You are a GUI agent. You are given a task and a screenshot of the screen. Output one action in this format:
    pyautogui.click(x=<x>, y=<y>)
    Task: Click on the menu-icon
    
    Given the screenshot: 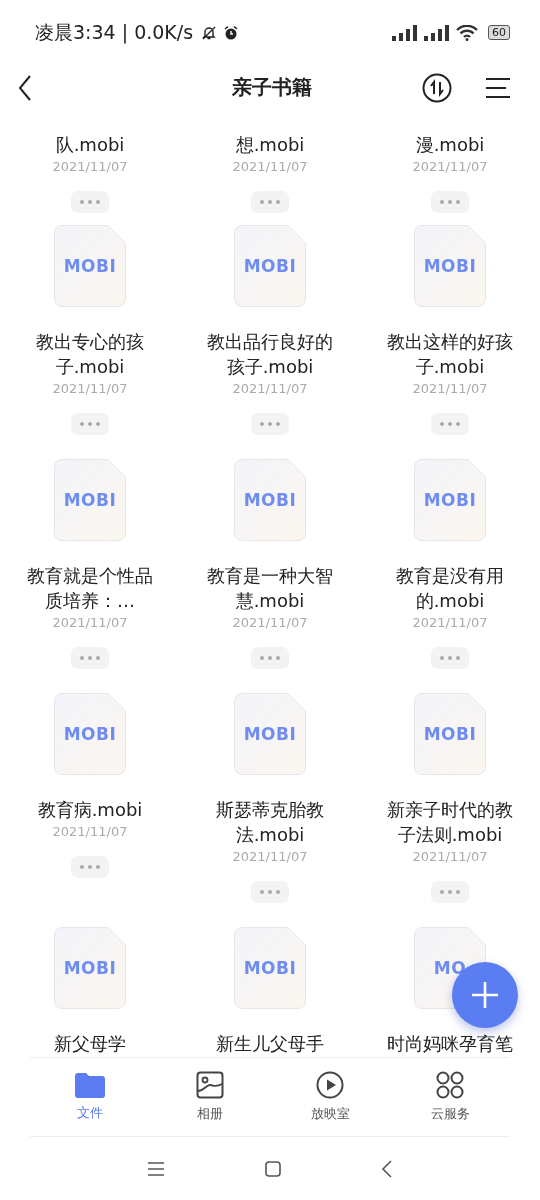 What is the action you would take?
    pyautogui.click(x=498, y=87)
    